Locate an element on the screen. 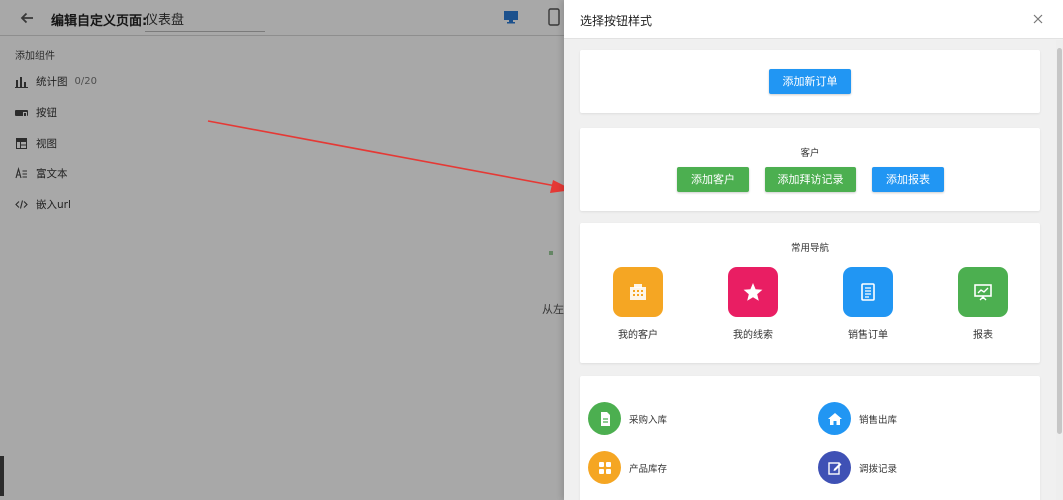 The width and height of the screenshot is (1063, 500). nav-item-sales-orders: 销售订单 is located at coordinates (868, 307).